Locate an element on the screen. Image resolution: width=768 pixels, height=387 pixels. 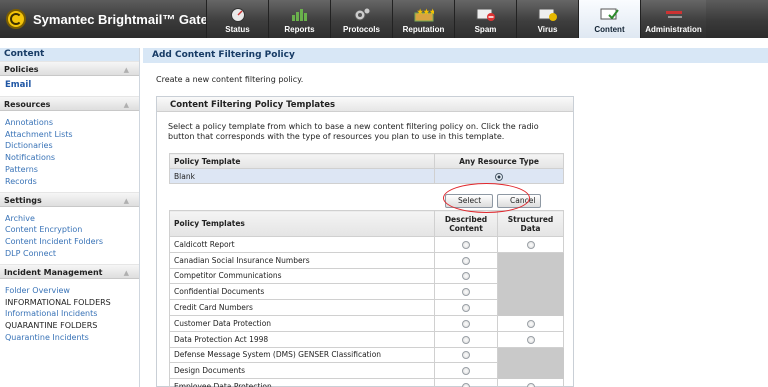
col-policy-templates: Policy Templates is located at coordinates (302, 223).